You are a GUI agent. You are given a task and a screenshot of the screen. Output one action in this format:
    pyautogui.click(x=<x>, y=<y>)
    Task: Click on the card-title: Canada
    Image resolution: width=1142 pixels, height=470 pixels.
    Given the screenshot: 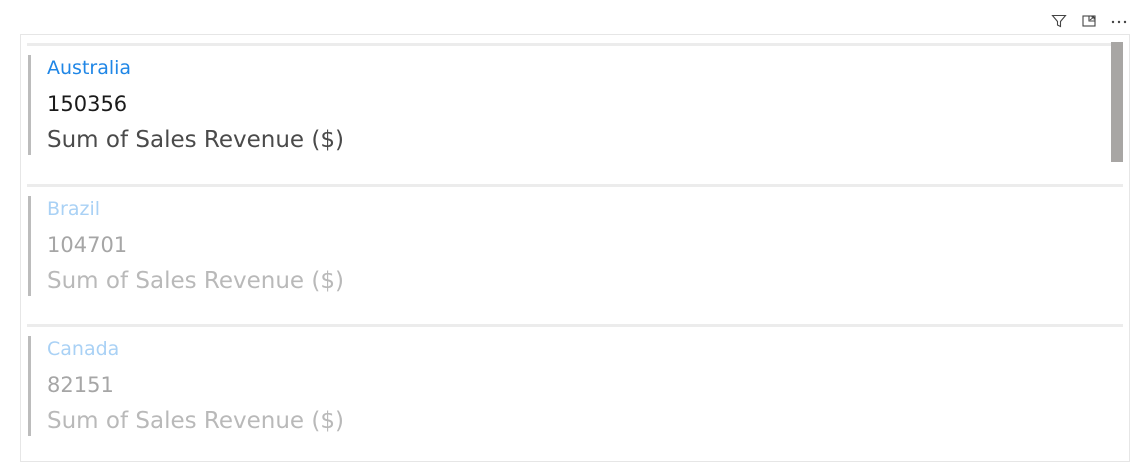 What is the action you would take?
    pyautogui.click(x=83, y=349)
    